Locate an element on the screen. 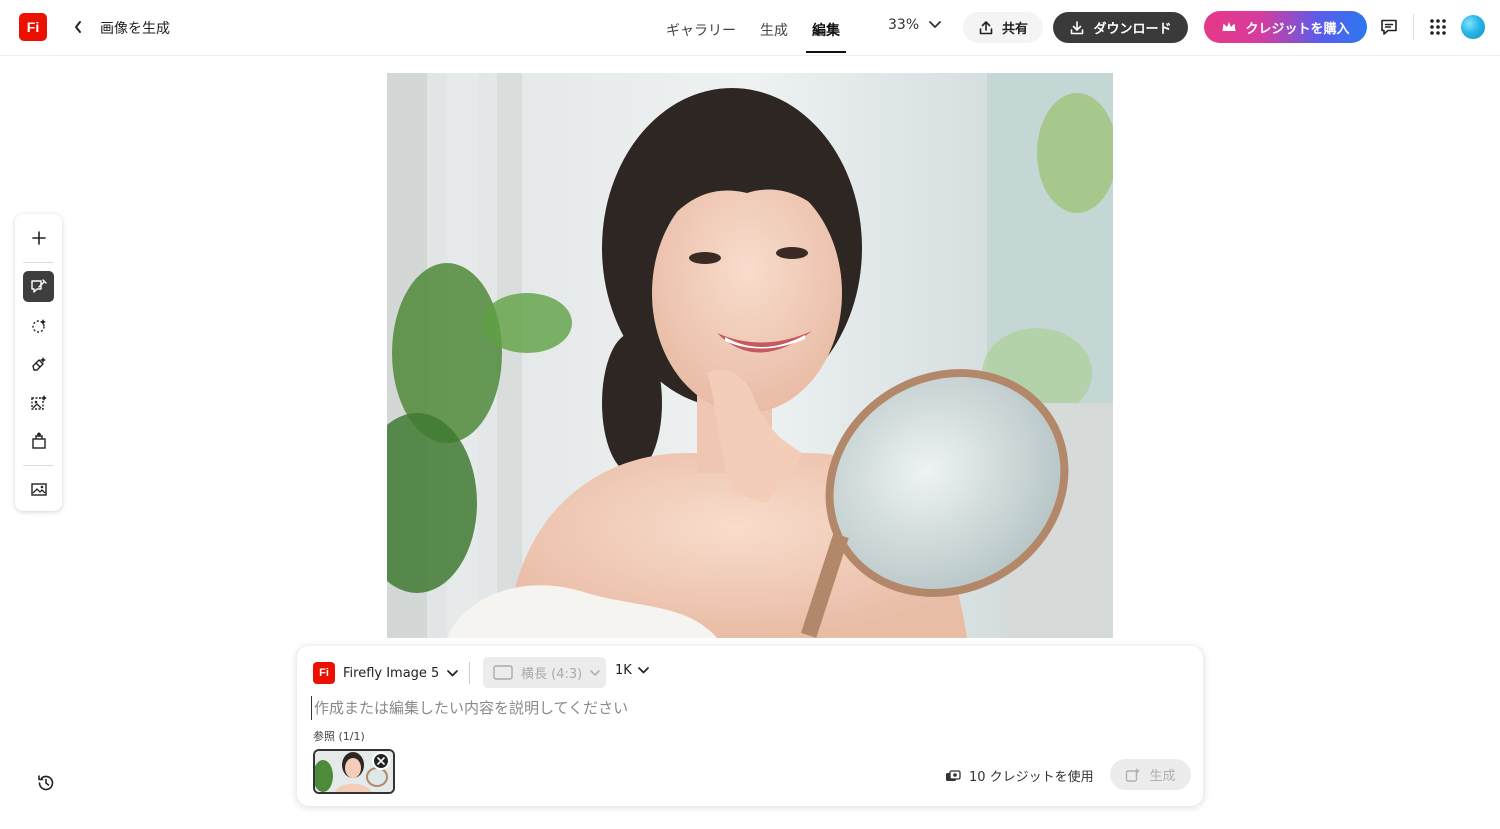 Image resolution: width=1500 pixels, height=829 pixels. credit-usage: 10 クレジットを使用 is located at coordinates (1019, 775).